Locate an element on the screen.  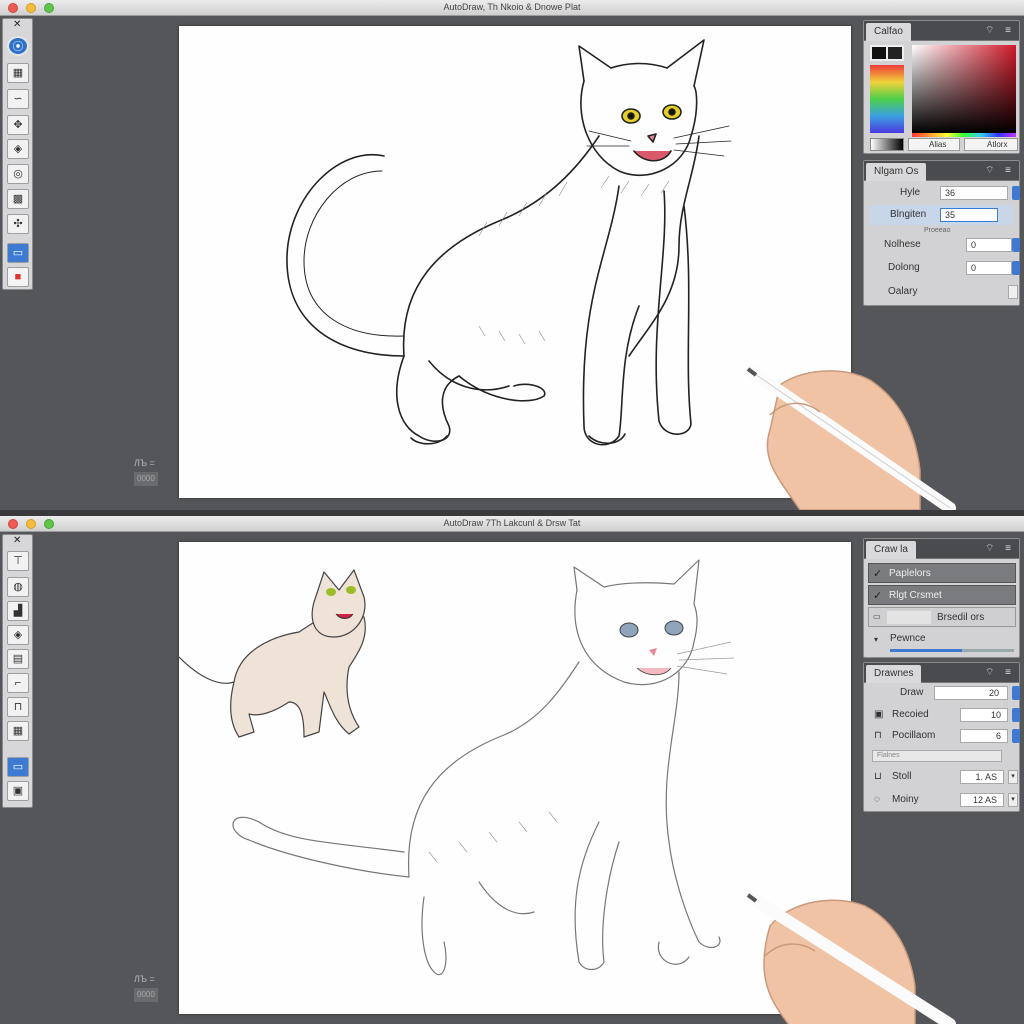
tab-properties: Nlgam Os is located at coordinates (896, 172).